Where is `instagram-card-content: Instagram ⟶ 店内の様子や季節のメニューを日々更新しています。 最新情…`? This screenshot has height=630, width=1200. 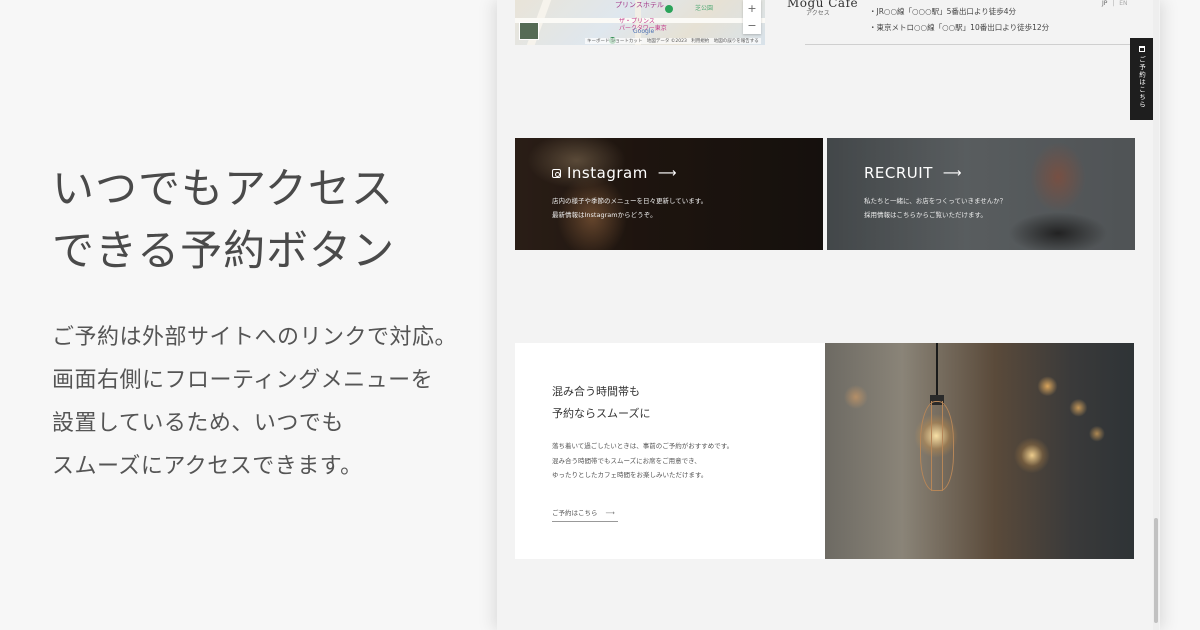 instagram-card-content: Instagram ⟶ 店内の様子や季節のメニューを日々更新しています。 最新情… is located at coordinates (629, 193).